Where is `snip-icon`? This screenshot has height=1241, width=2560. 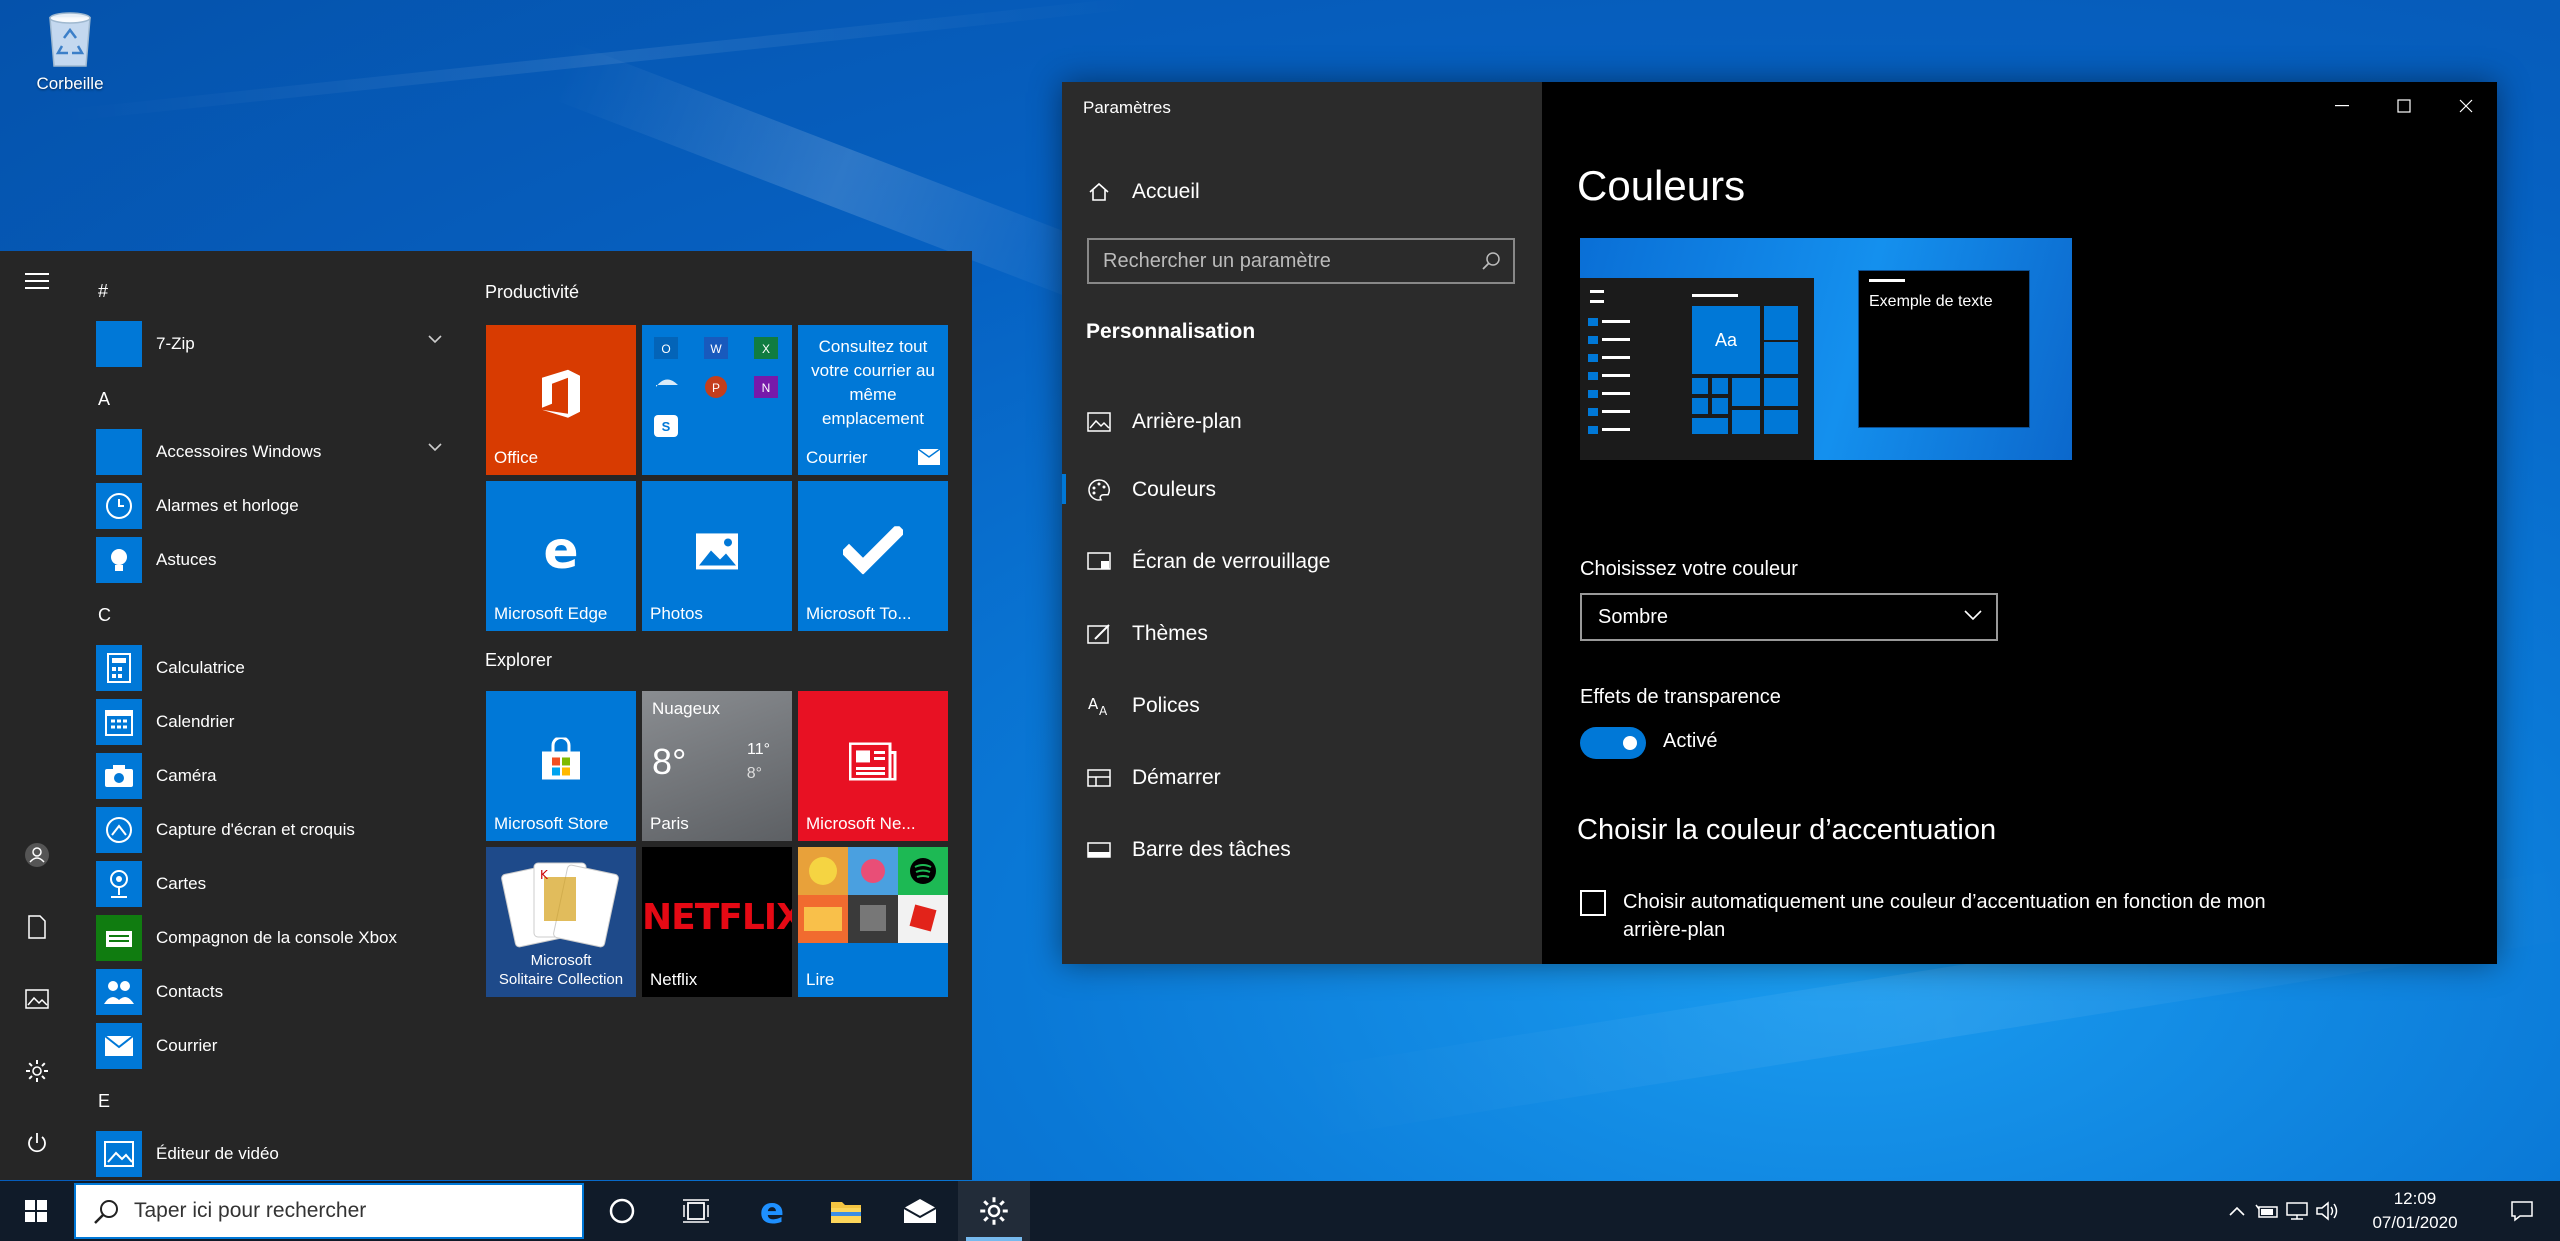 snip-icon is located at coordinates (119, 830).